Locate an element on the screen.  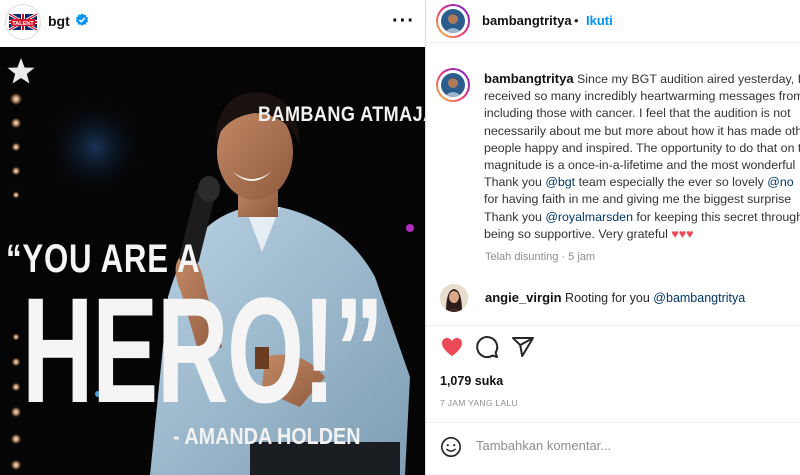
emoji-icon is located at coordinates (451, 447).